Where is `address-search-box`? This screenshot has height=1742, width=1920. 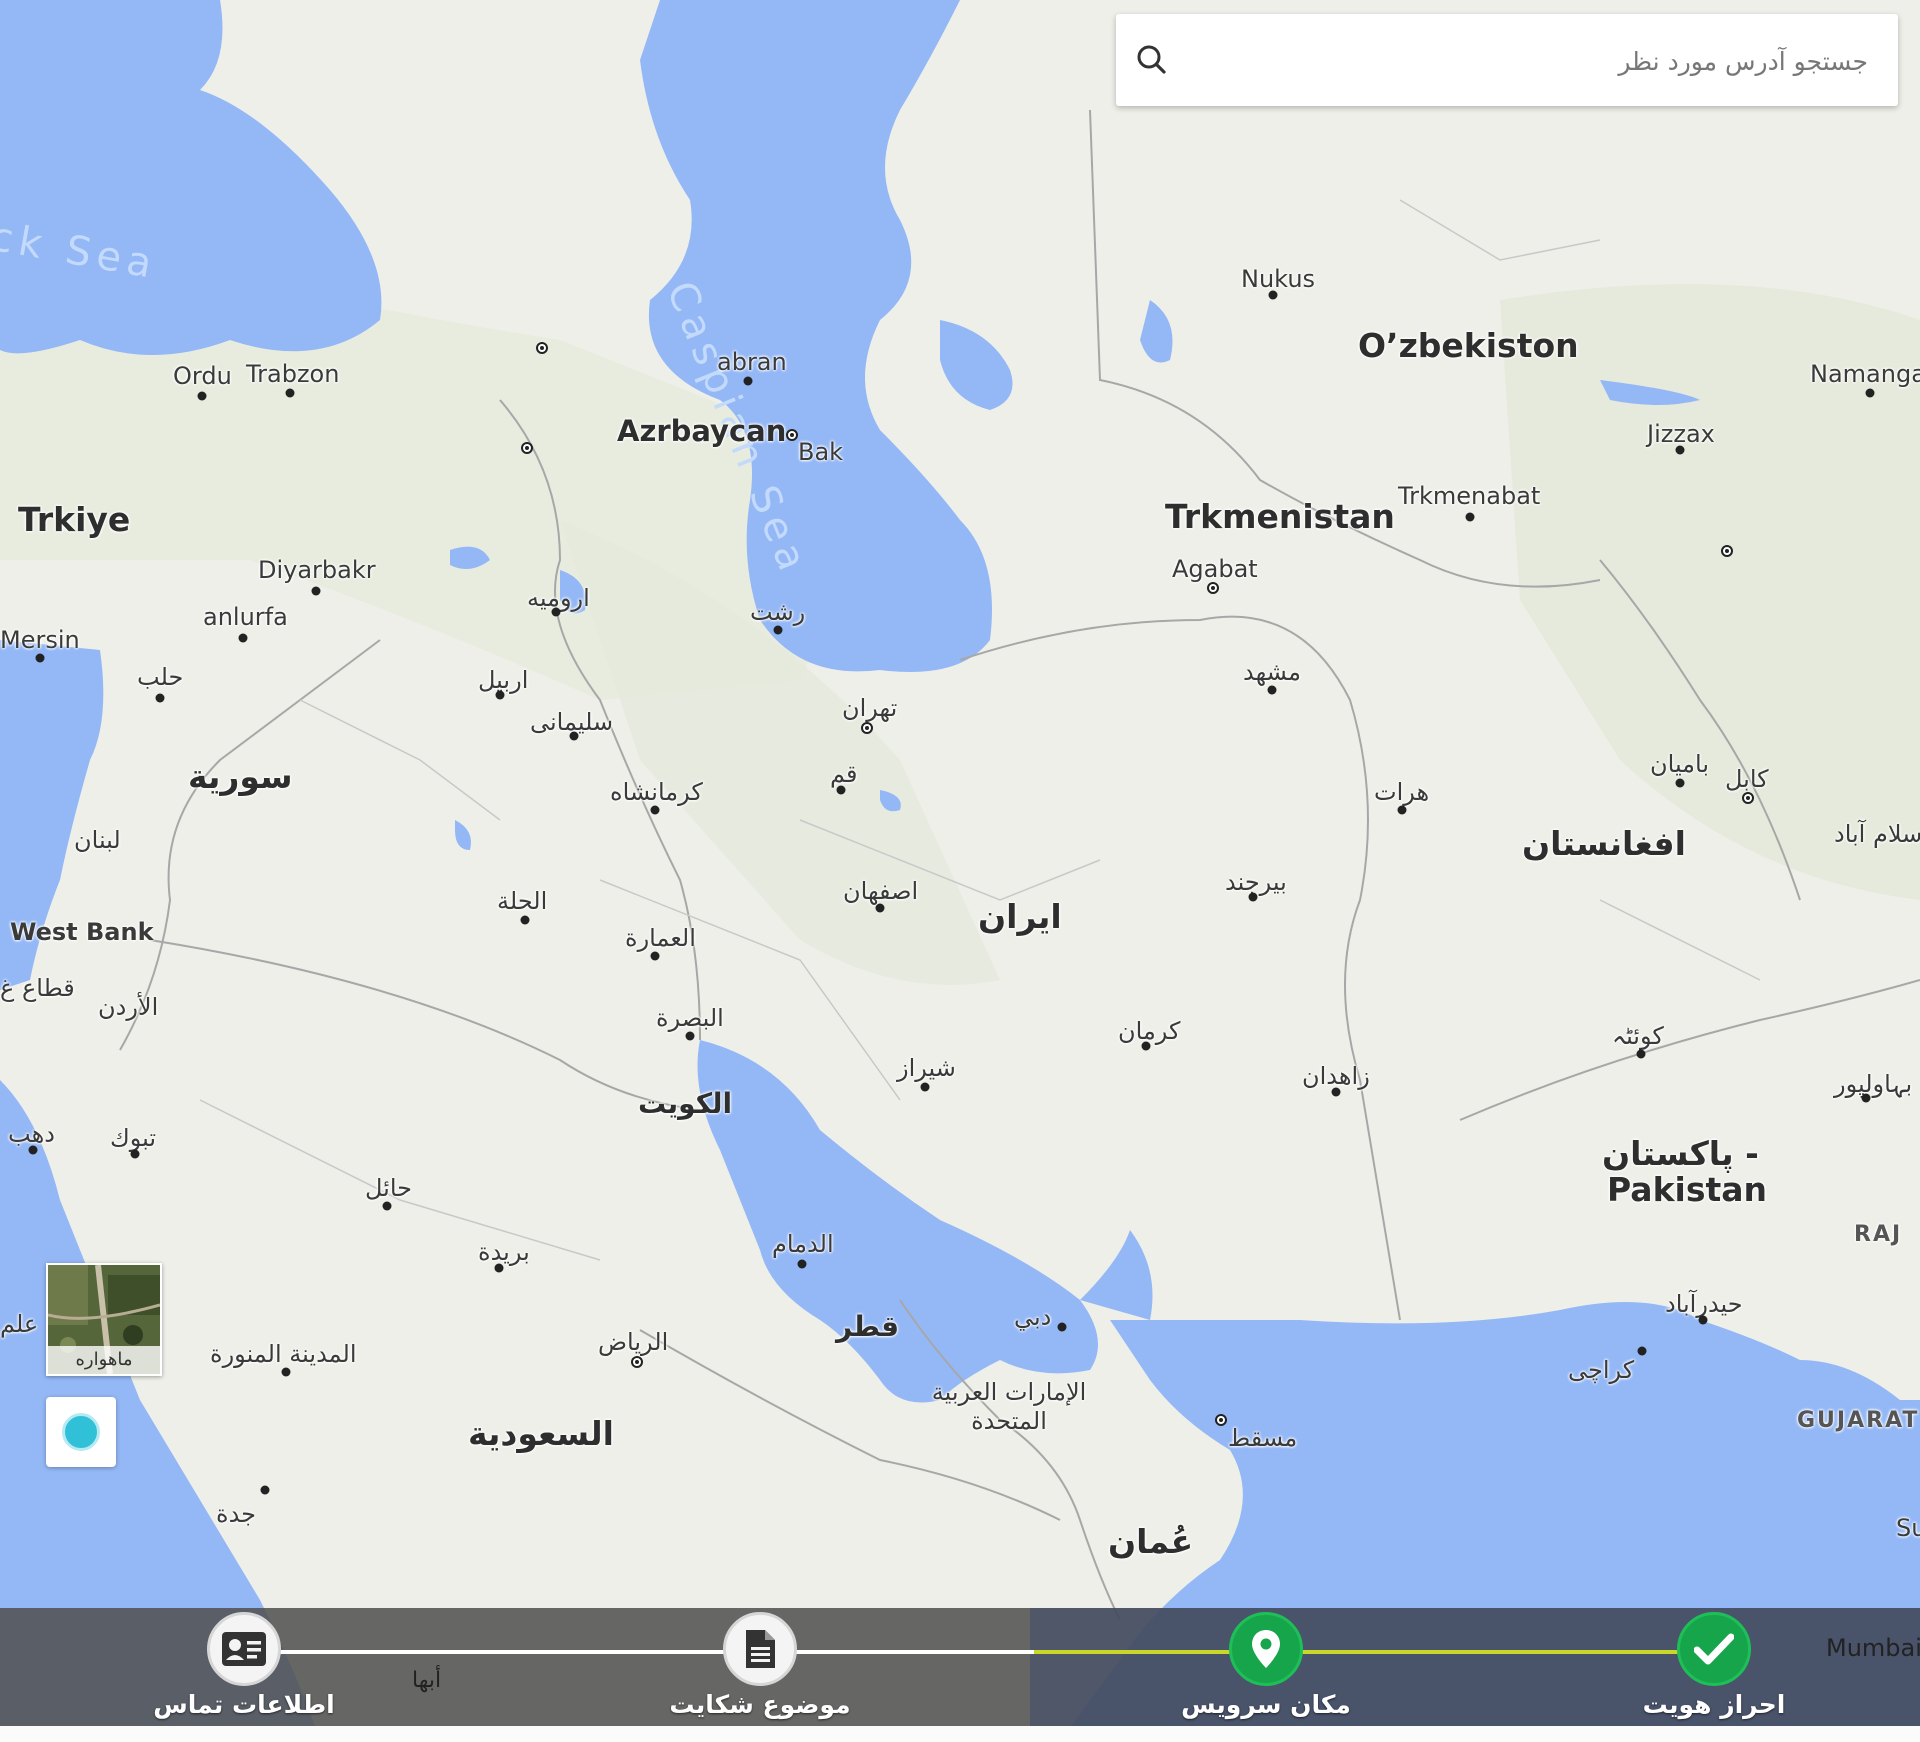
address-search-box is located at coordinates (1507, 60).